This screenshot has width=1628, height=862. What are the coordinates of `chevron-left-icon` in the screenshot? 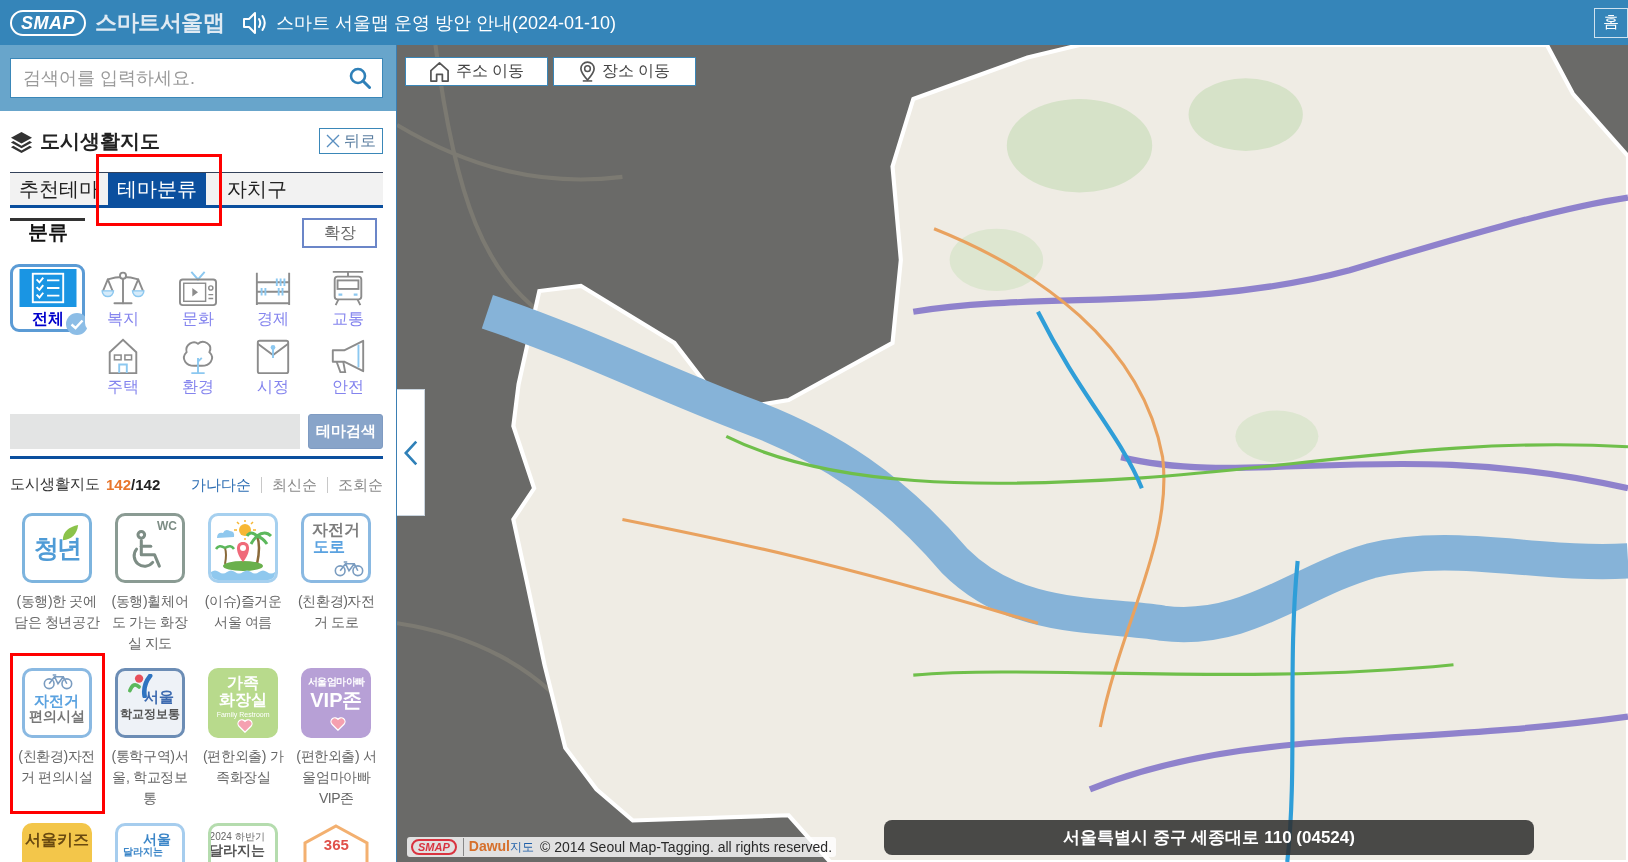 It's located at (410, 452).